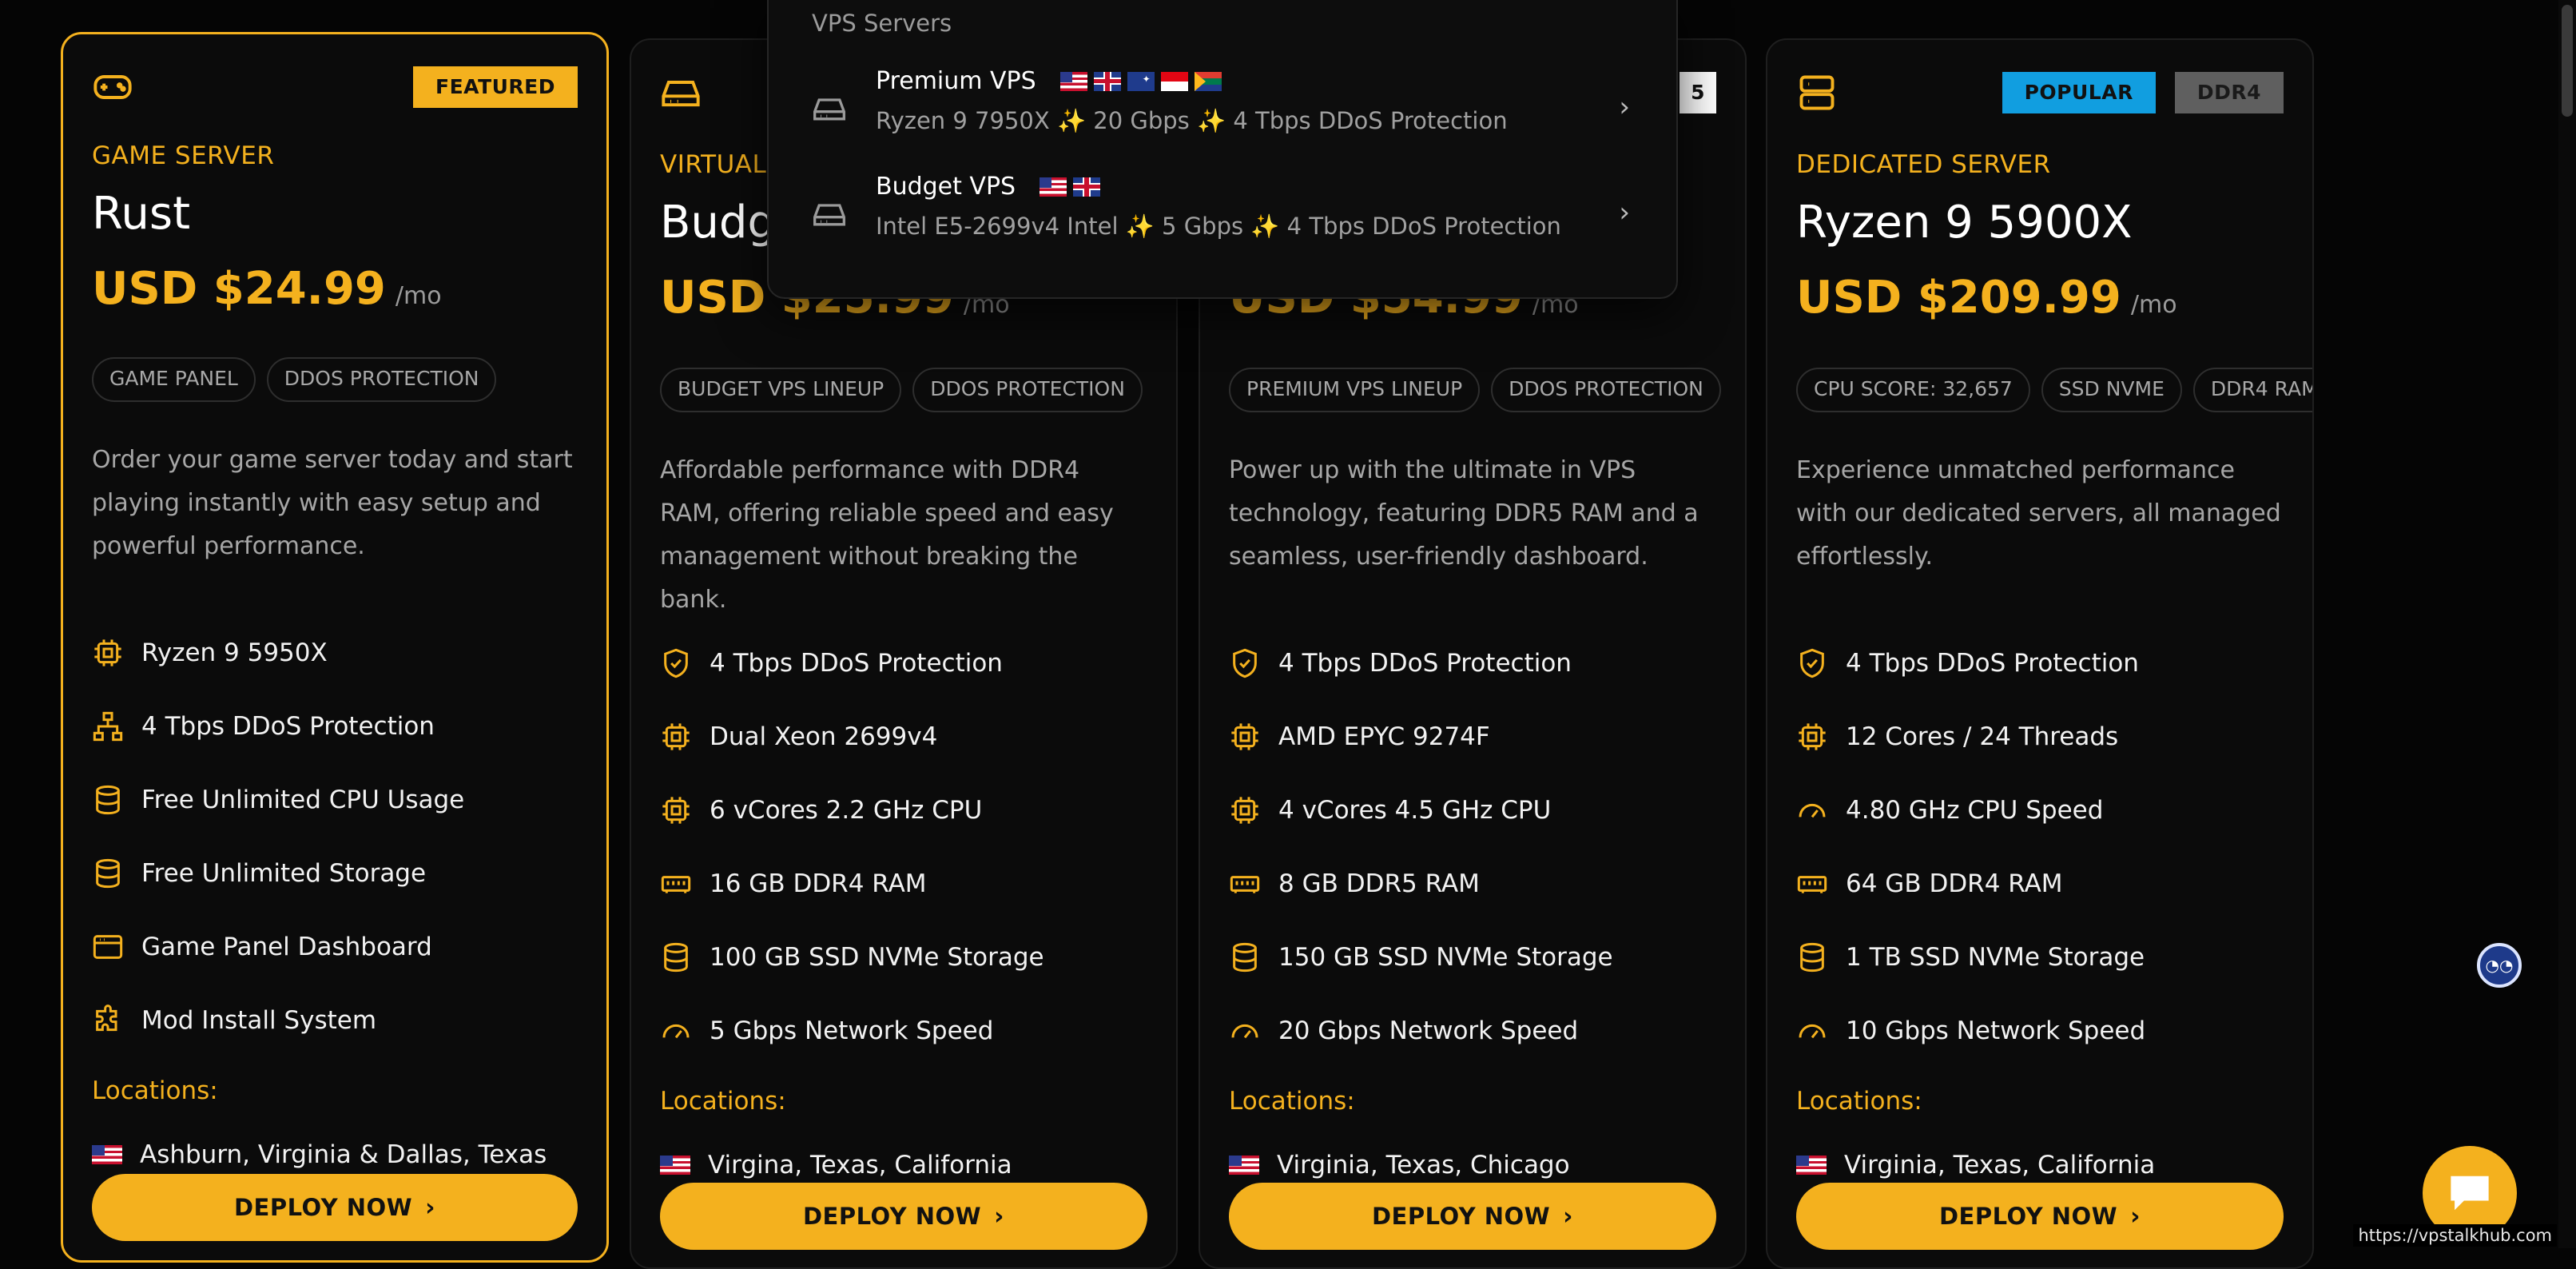 The width and height of the screenshot is (2576, 1269). Describe the element at coordinates (2040, 1031) in the screenshot. I see `feature-item: 10 Gbps Network Speed` at that location.